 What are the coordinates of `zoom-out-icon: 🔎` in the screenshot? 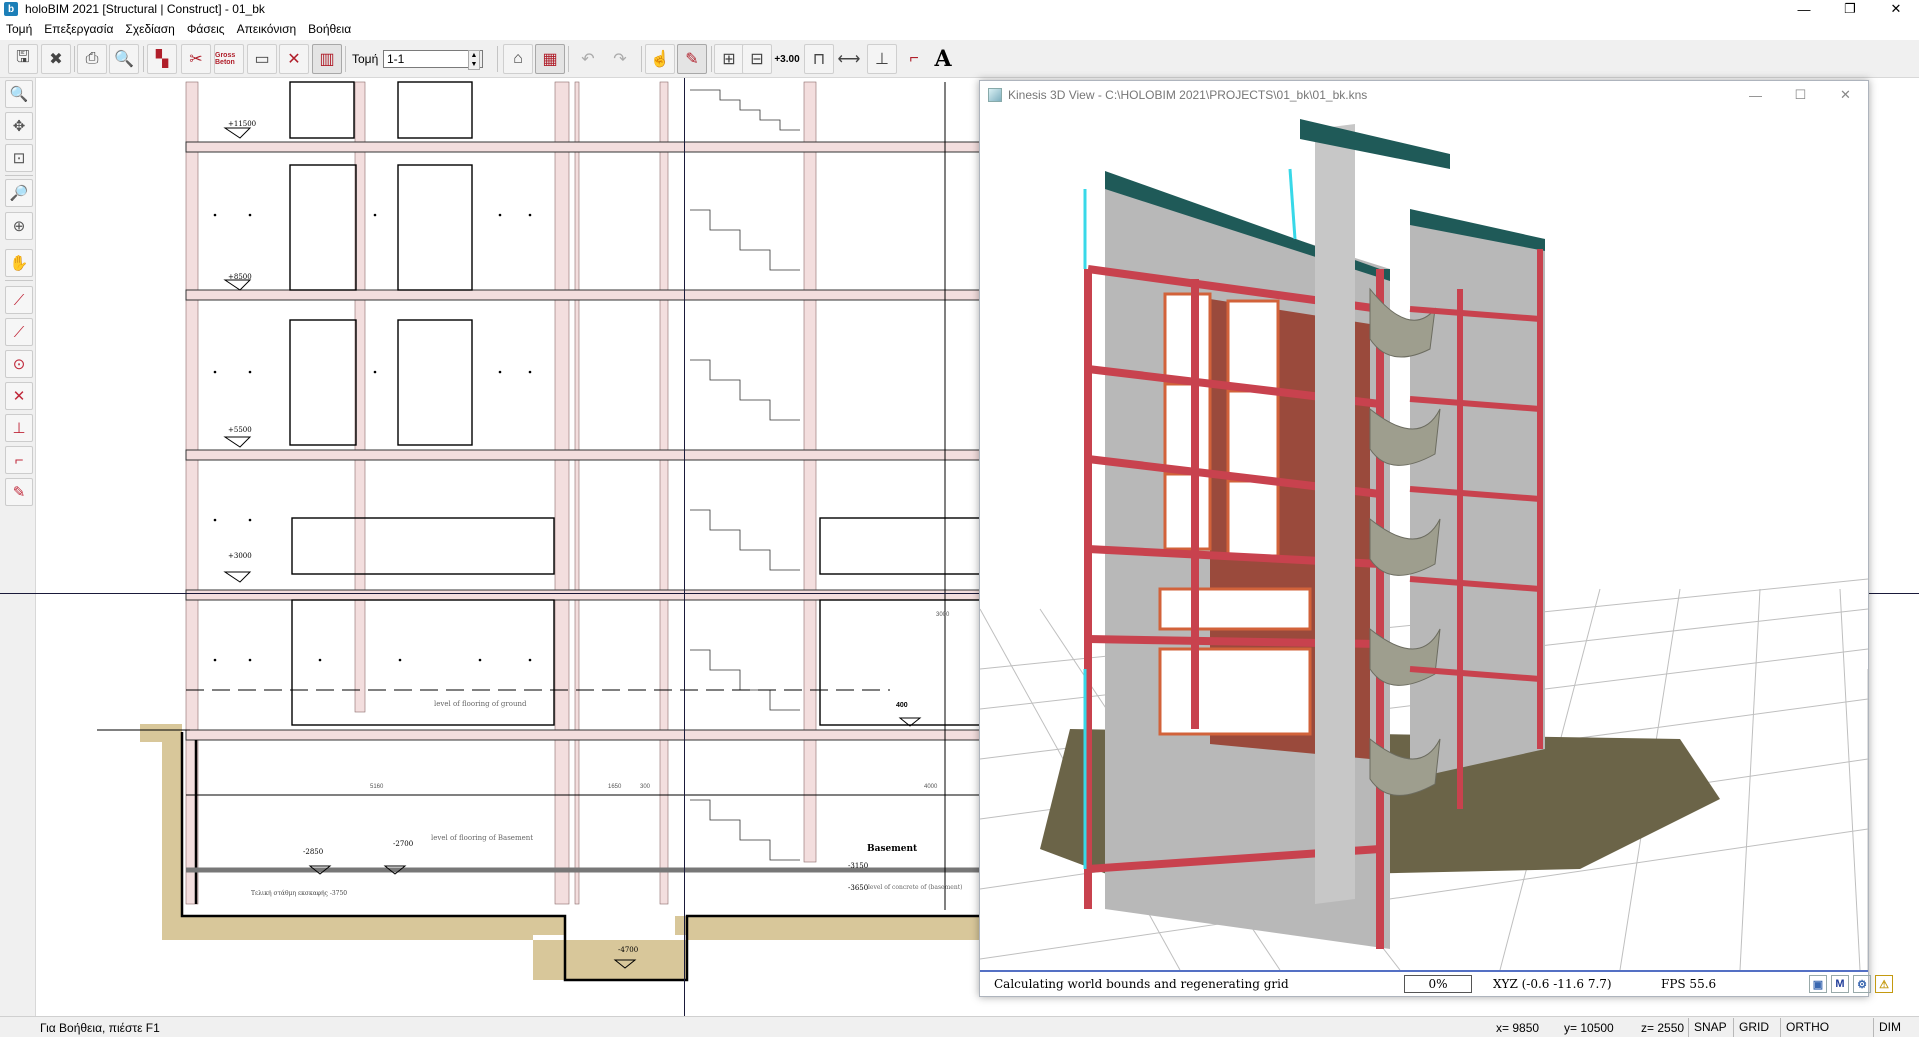 It's located at (19, 193).